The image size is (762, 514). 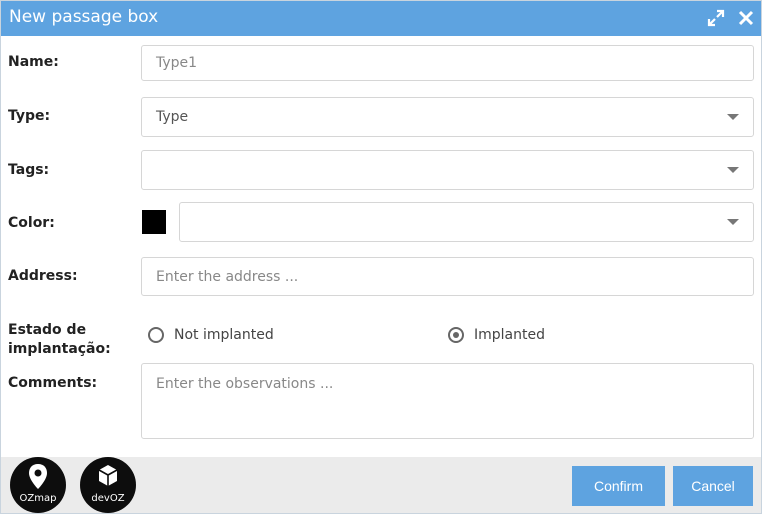 What do you see at coordinates (108, 498) in the screenshot?
I see `devoz-logo-text: devOZ` at bounding box center [108, 498].